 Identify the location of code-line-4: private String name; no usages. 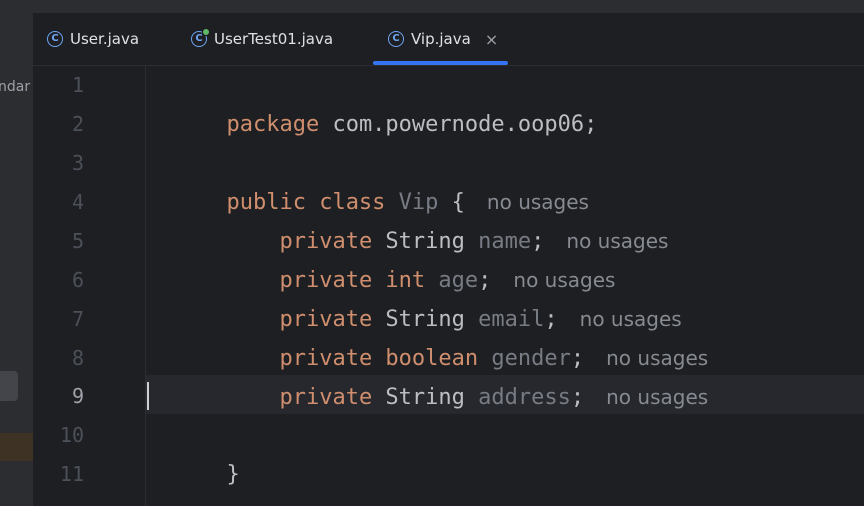
(407, 218).